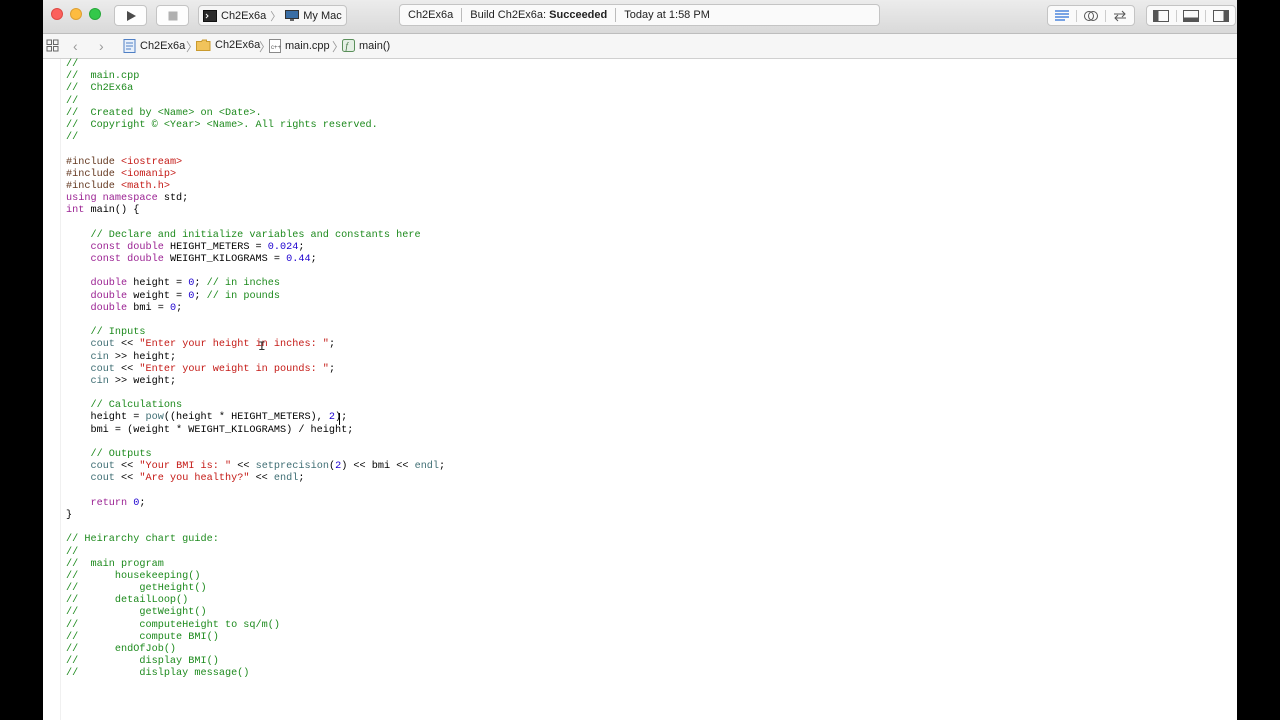 Image resolution: width=1280 pixels, height=720 pixels. I want to click on code-token: // main.cpp, so click(103, 77).